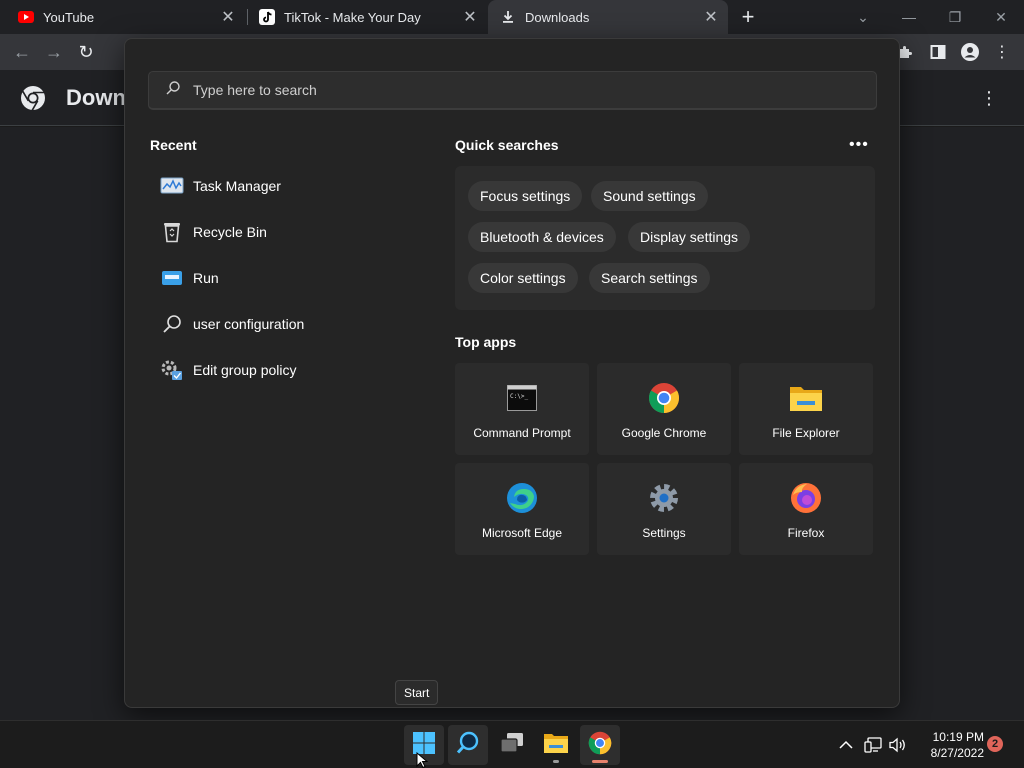 This screenshot has width=1024, height=768. Describe the element at coordinates (649, 196) in the screenshot. I see `quick-search-sound-settings: Sound settings` at that location.